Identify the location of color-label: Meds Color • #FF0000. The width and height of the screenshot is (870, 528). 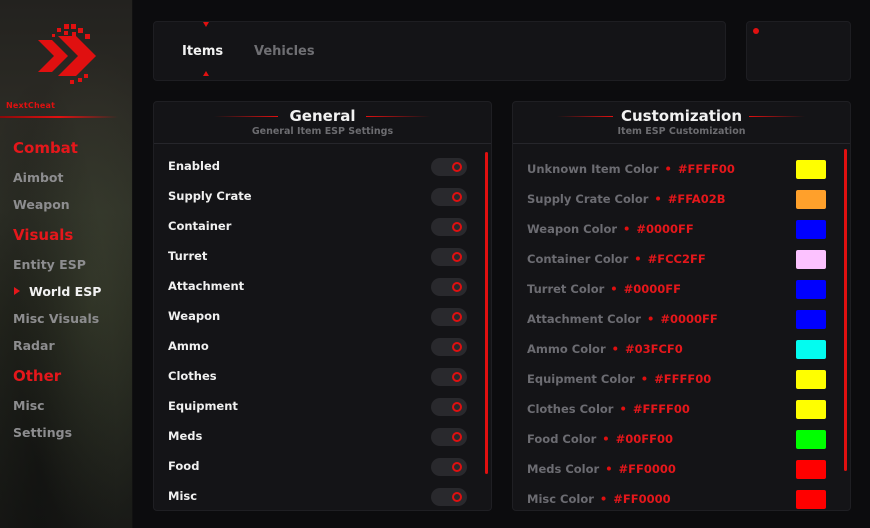
(601, 469).